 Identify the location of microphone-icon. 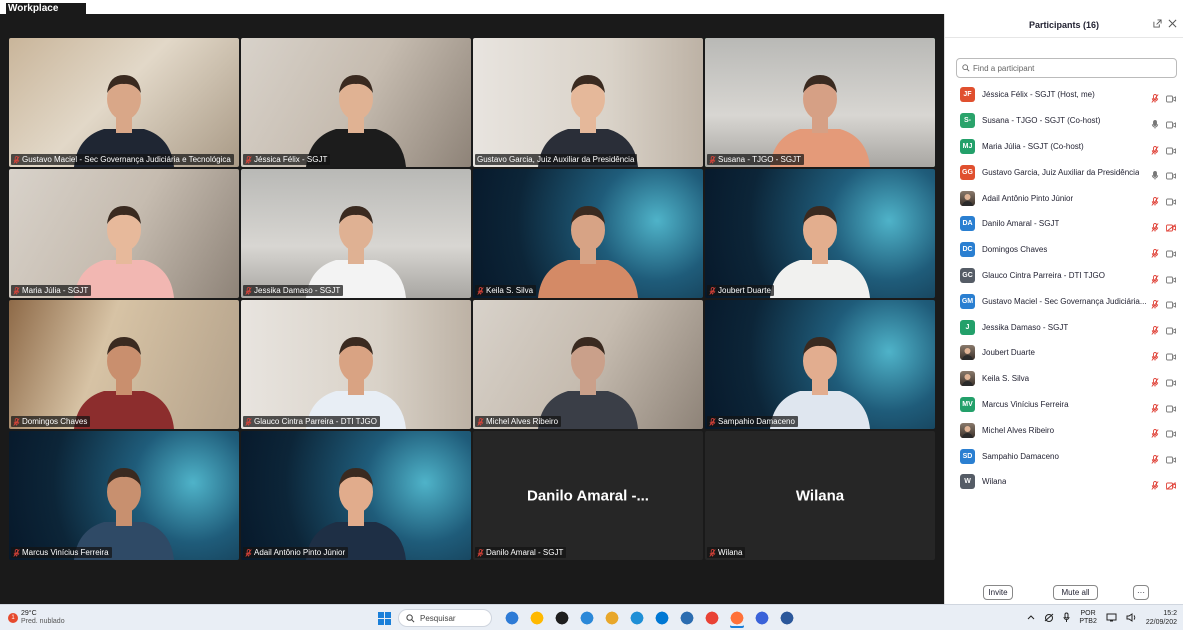
(1066, 618).